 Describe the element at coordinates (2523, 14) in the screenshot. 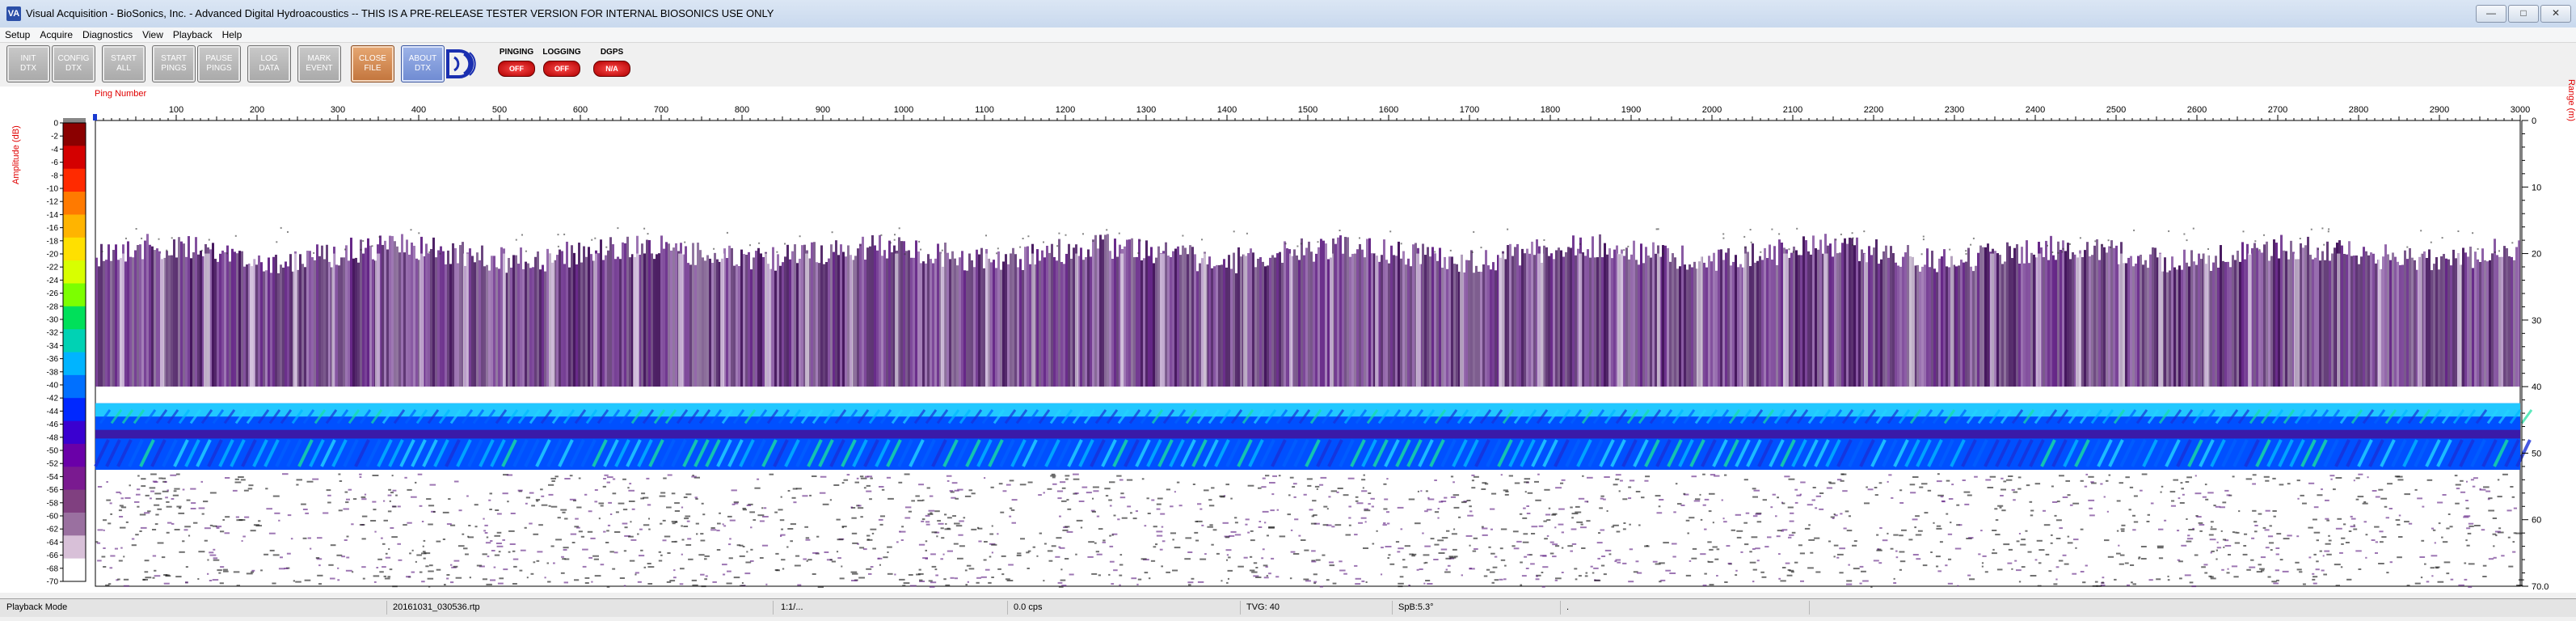

I see `maximize-button: □` at that location.